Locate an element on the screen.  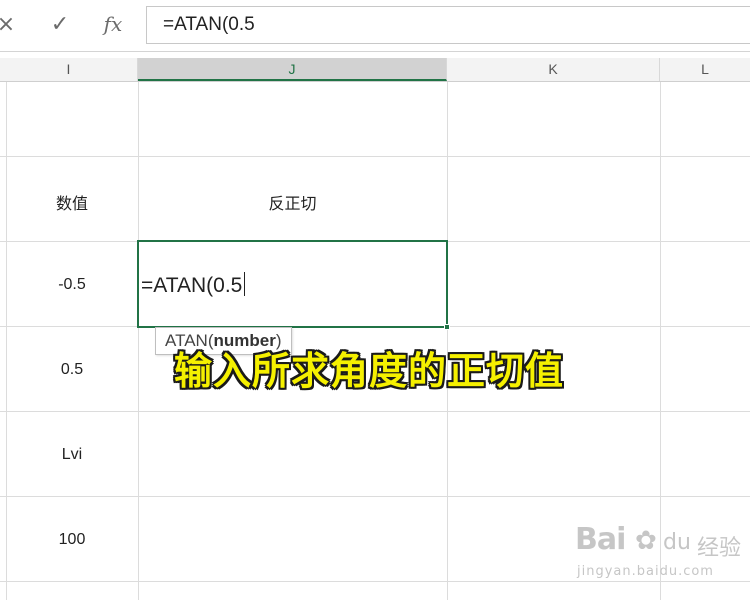
cell-i-row4: 100 is located at coordinates (72, 540).